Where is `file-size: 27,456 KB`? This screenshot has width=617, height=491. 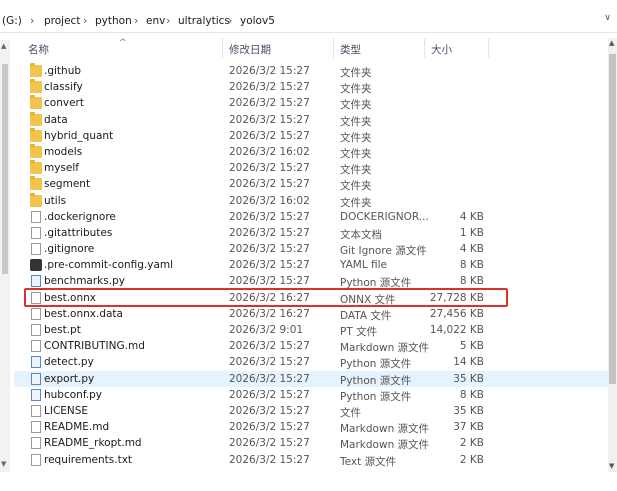
file-size: 27,456 KB is located at coordinates (456, 313).